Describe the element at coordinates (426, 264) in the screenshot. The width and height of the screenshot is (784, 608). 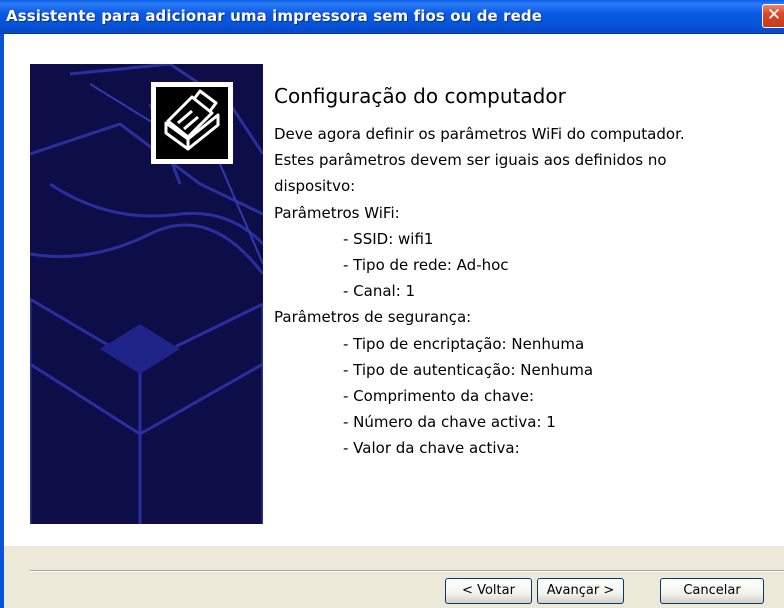
I see `network-type-value: - Tipo de rede: Ad-hoc` at that location.